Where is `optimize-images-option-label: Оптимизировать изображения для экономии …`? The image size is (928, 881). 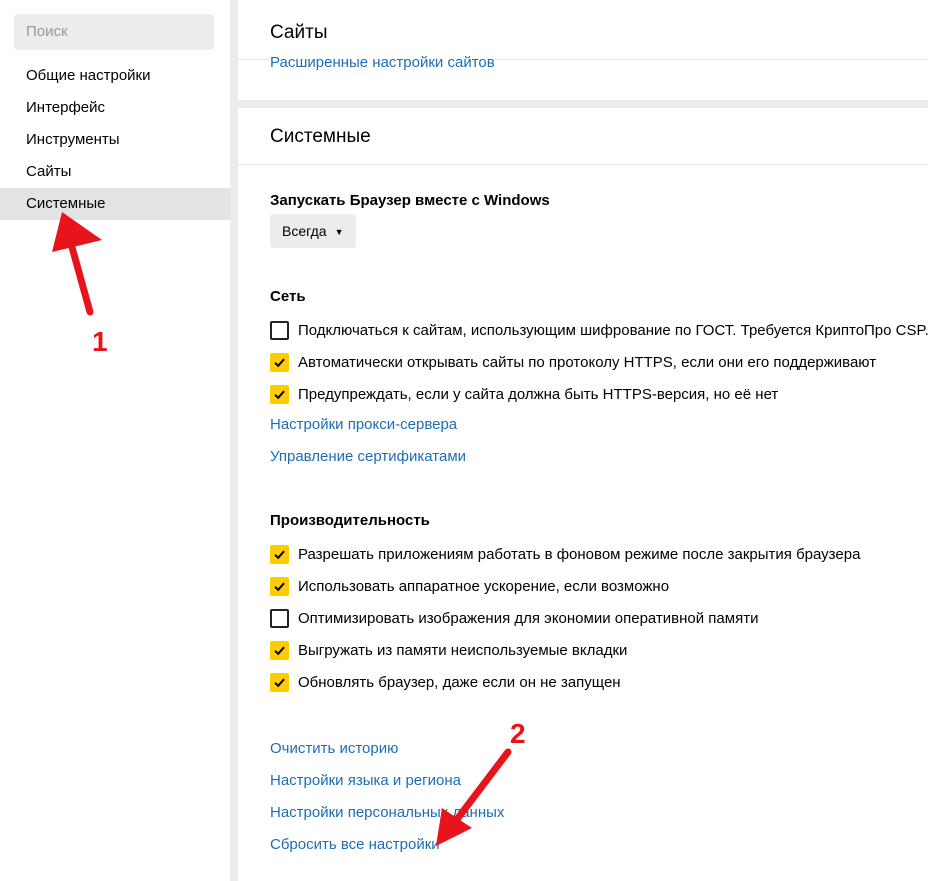
optimize-images-option-label: Оптимизировать изображения для экономии … is located at coordinates (528, 618).